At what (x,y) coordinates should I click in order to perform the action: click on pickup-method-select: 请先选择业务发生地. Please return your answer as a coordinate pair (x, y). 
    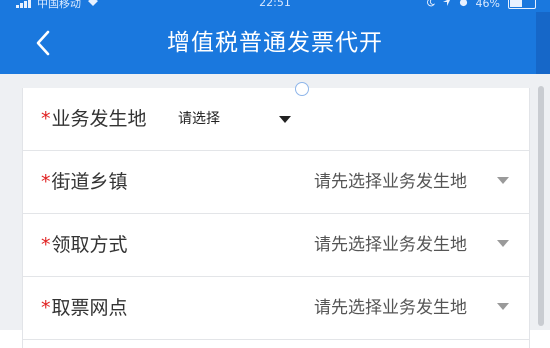
    Looking at the image, I should click on (390, 245).